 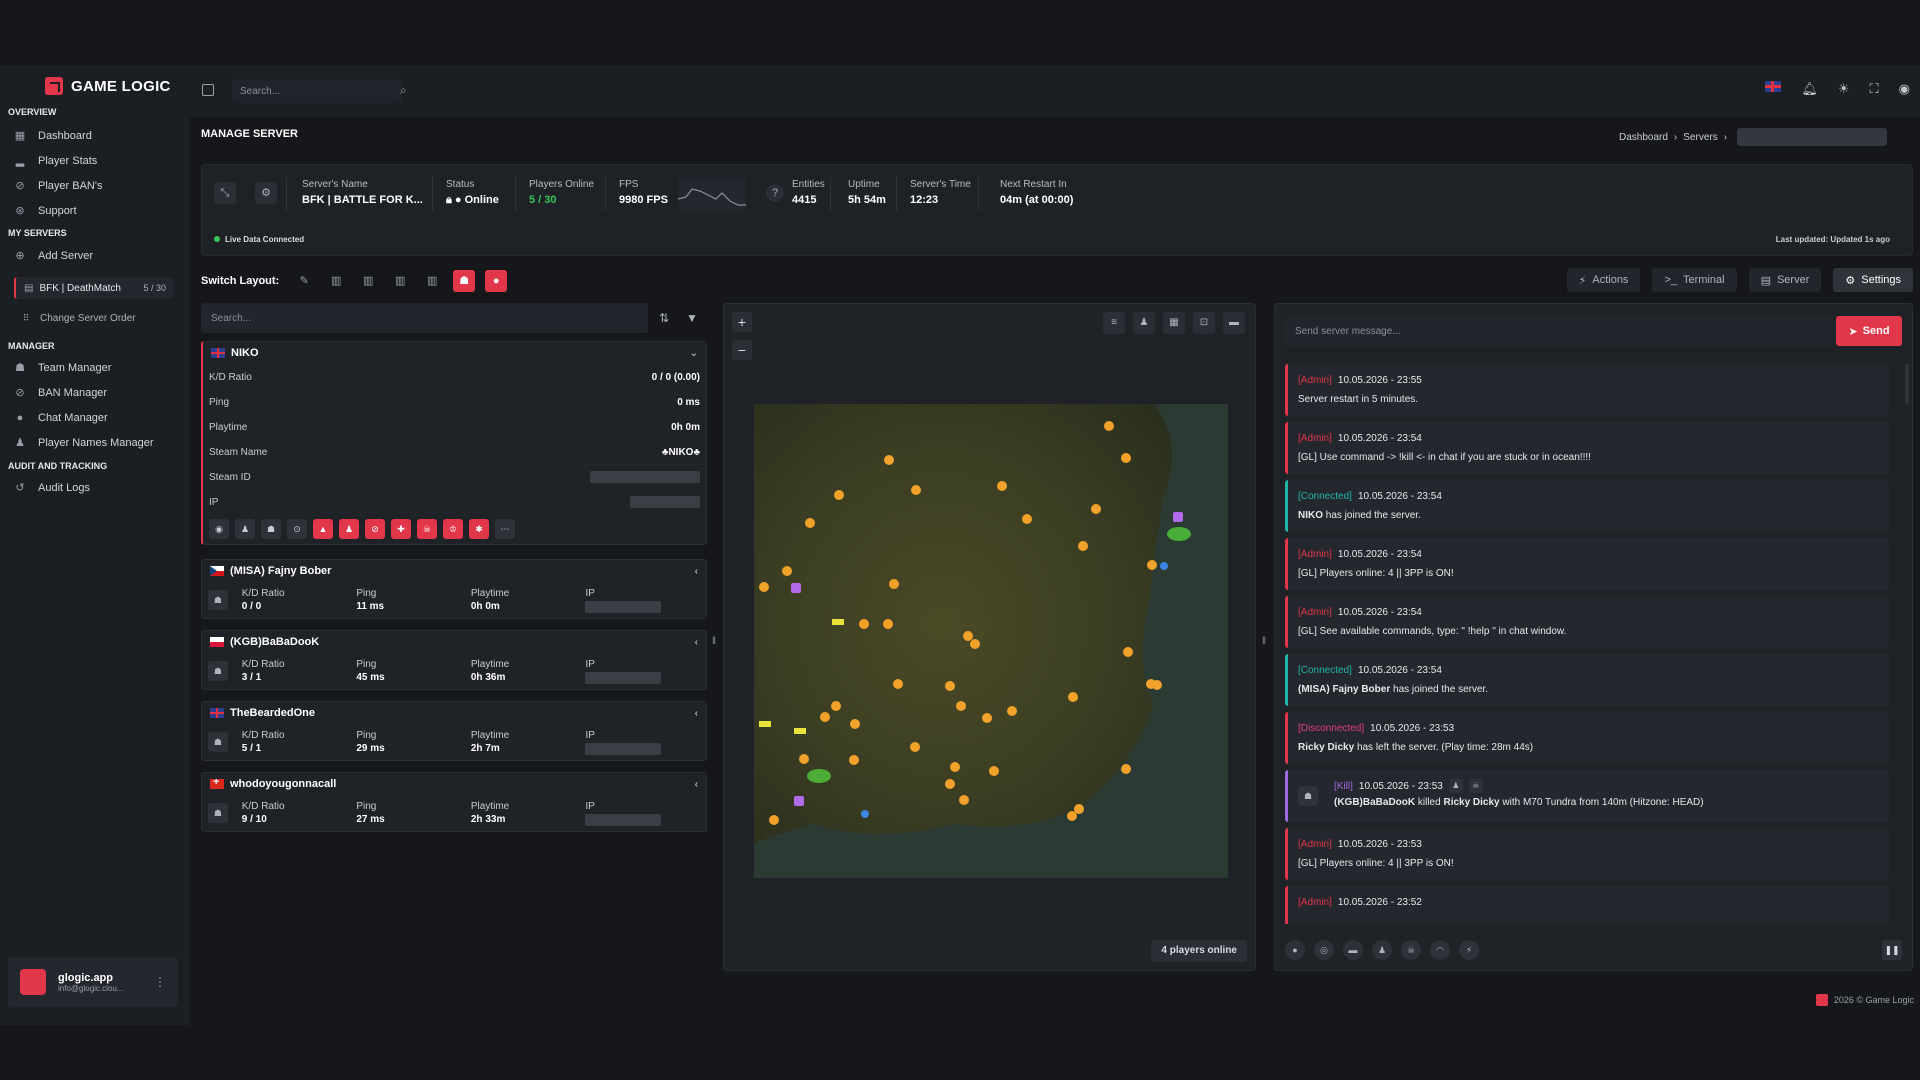 I want to click on wifi-icon: ◠, so click(x=1440, y=950).